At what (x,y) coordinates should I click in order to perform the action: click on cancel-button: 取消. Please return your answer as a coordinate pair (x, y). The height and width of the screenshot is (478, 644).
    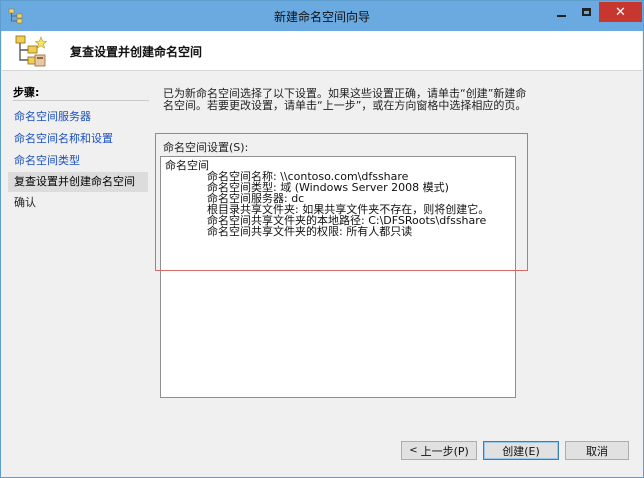
    Looking at the image, I should click on (597, 450).